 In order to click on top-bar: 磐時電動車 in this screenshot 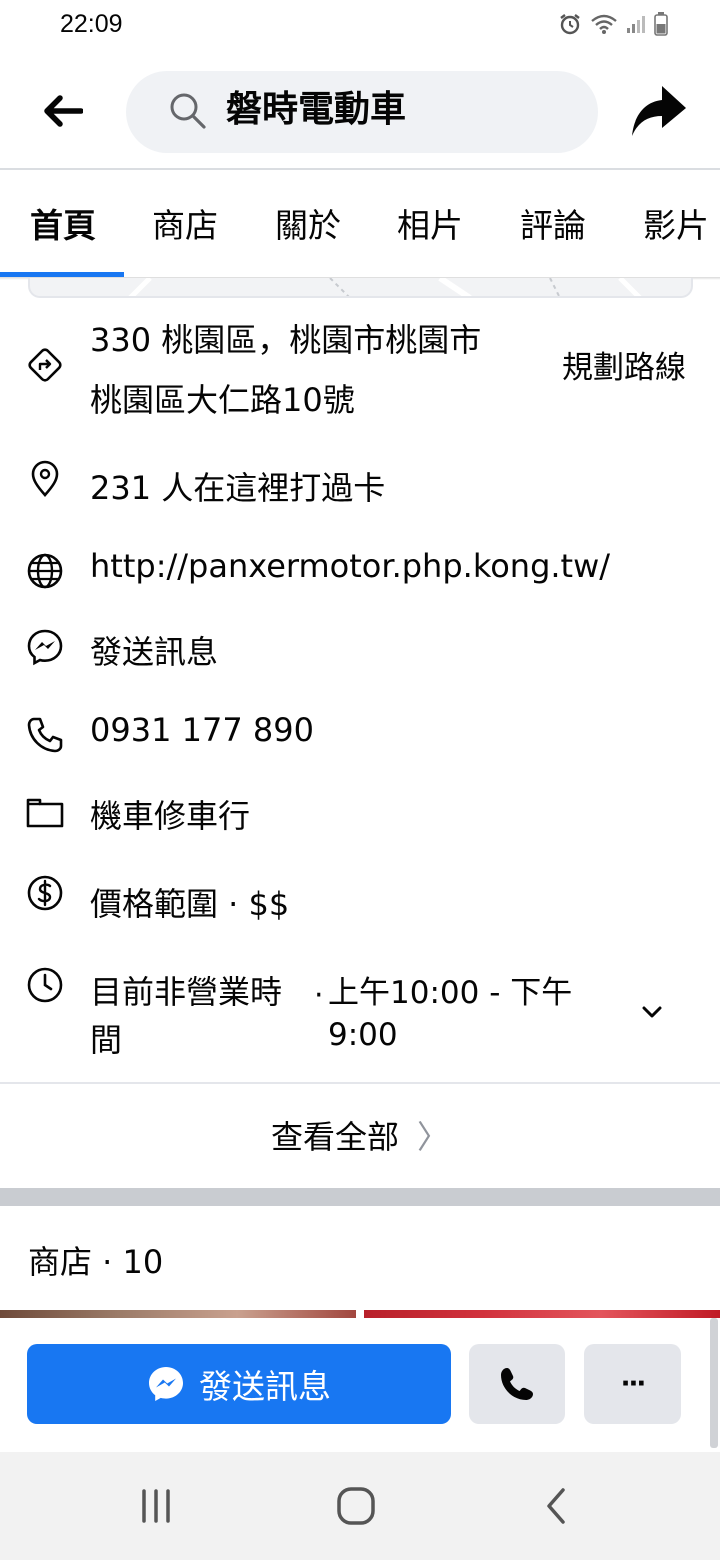, I will do `click(360, 112)`.